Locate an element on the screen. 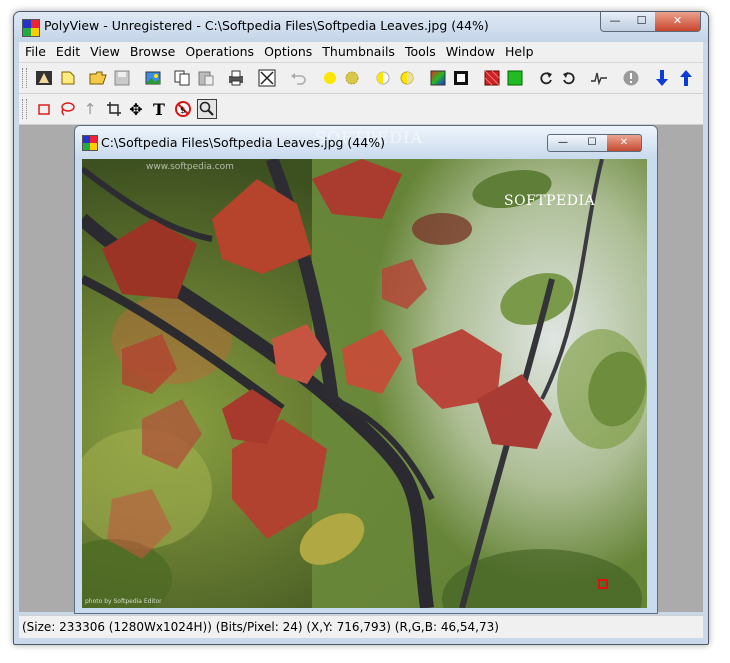 The height and width of the screenshot is (663, 730). watermark-url: www.softpedia.com is located at coordinates (190, 167).